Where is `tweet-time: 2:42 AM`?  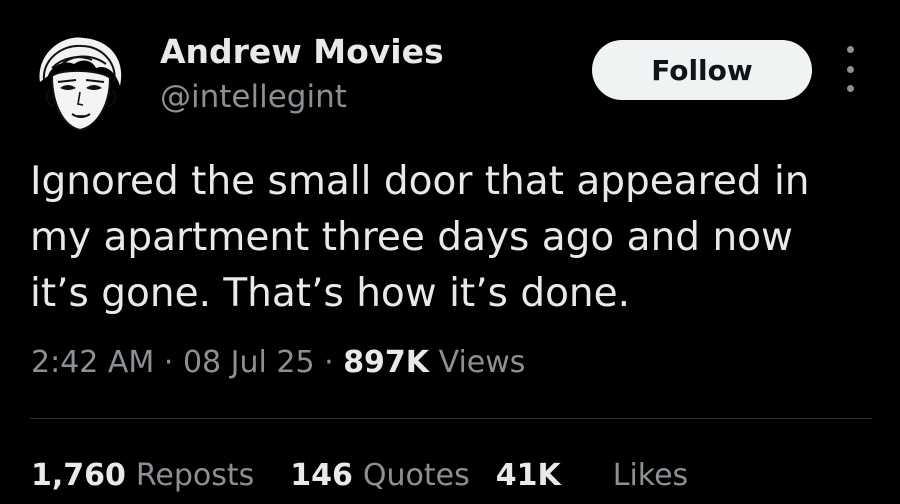 tweet-time: 2:42 AM is located at coordinates (92, 362).